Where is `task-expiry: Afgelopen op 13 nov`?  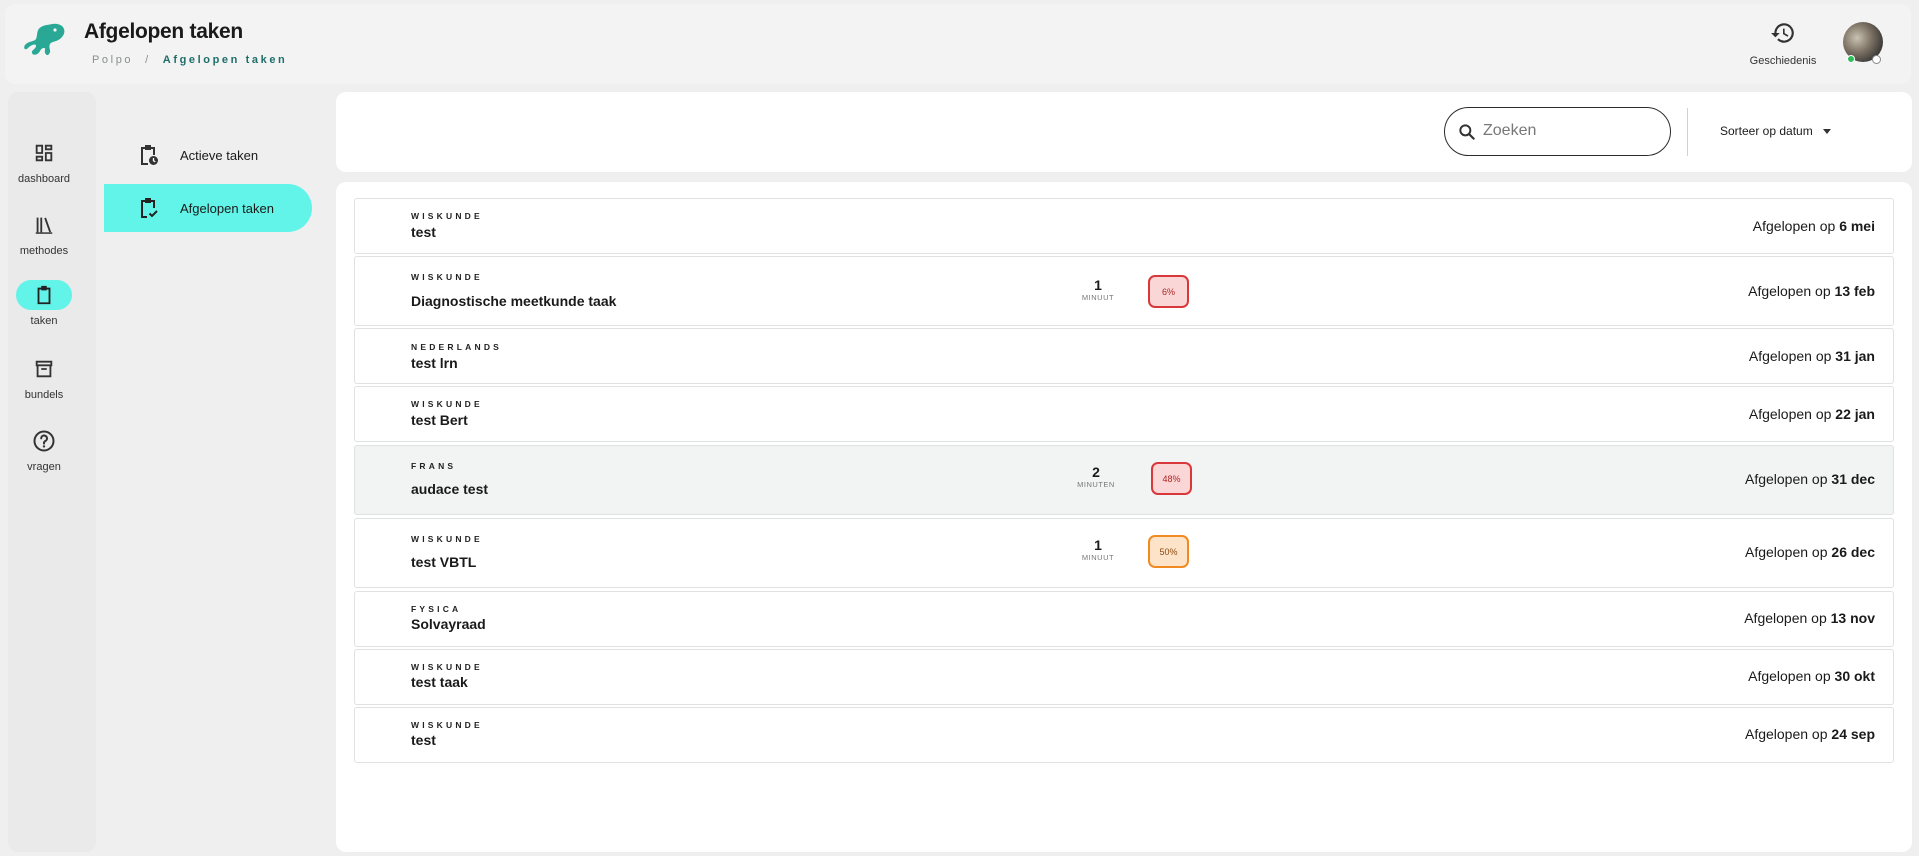
task-expiry: Afgelopen op 13 nov is located at coordinates (1809, 618).